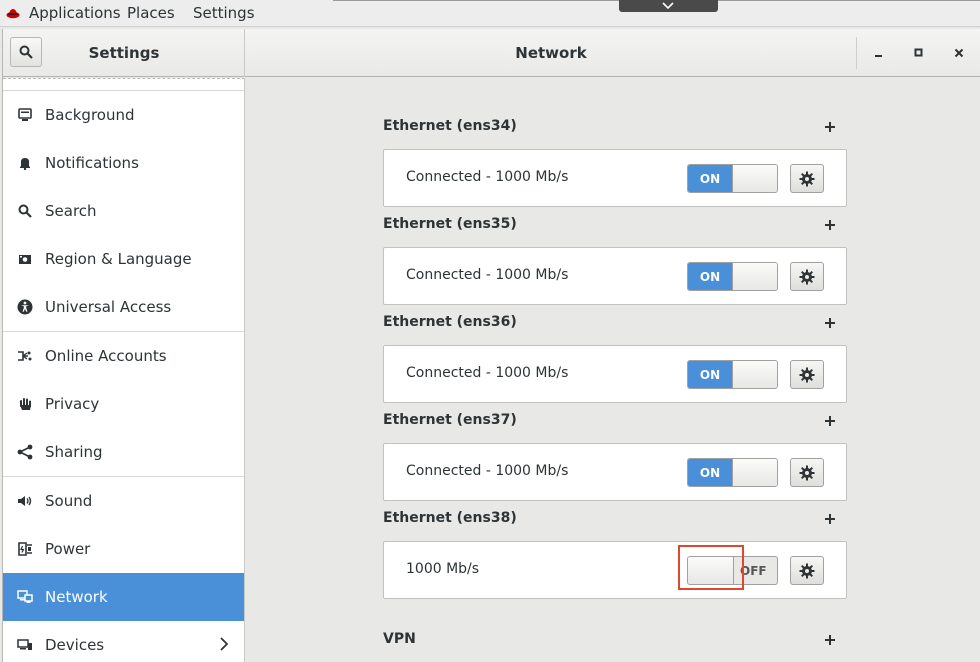 Image resolution: width=980 pixels, height=662 pixels. Describe the element at coordinates (856, 53) in the screenshot. I see `header-separator` at that location.